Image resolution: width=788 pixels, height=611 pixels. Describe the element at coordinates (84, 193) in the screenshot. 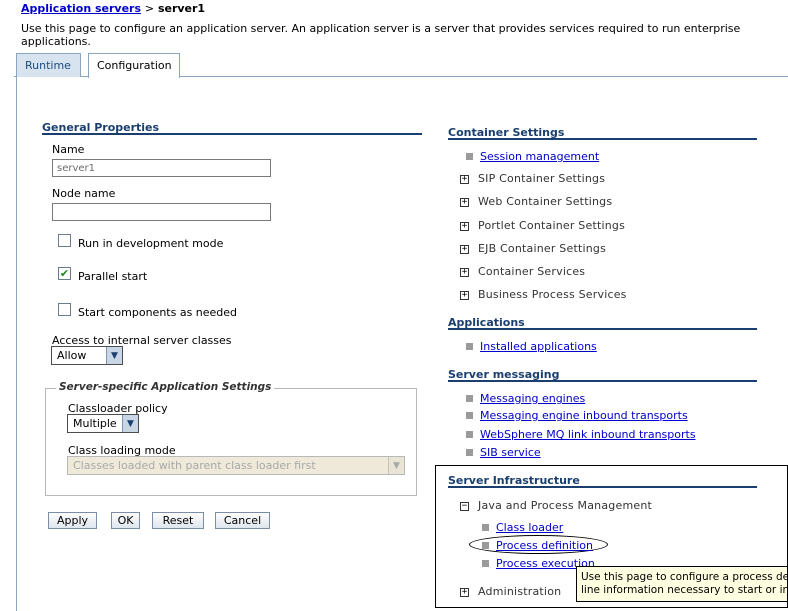

I see `node-name-label: Node name` at that location.